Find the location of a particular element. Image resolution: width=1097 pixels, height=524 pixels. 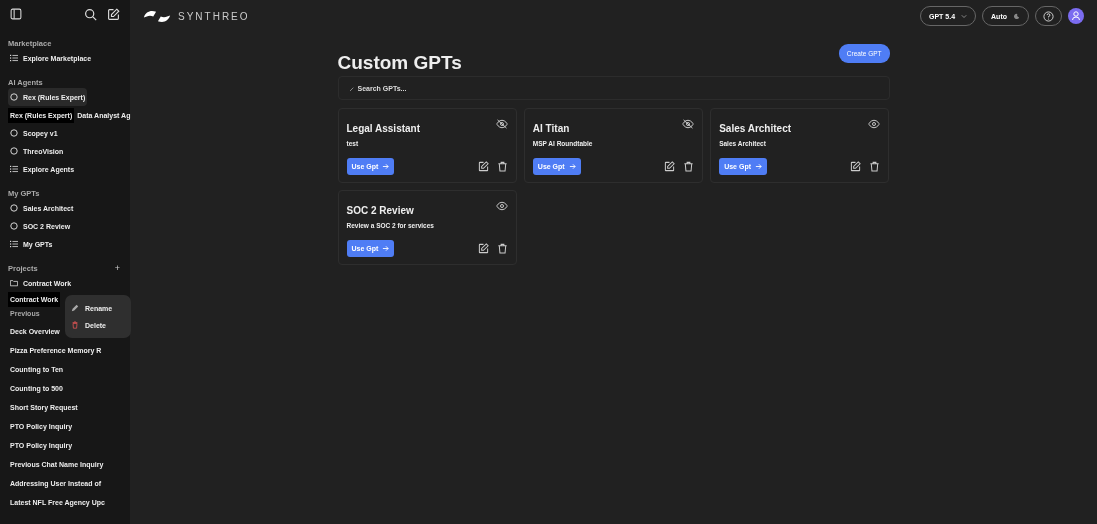

sidebar-toggle-icon is located at coordinates (16, 14).